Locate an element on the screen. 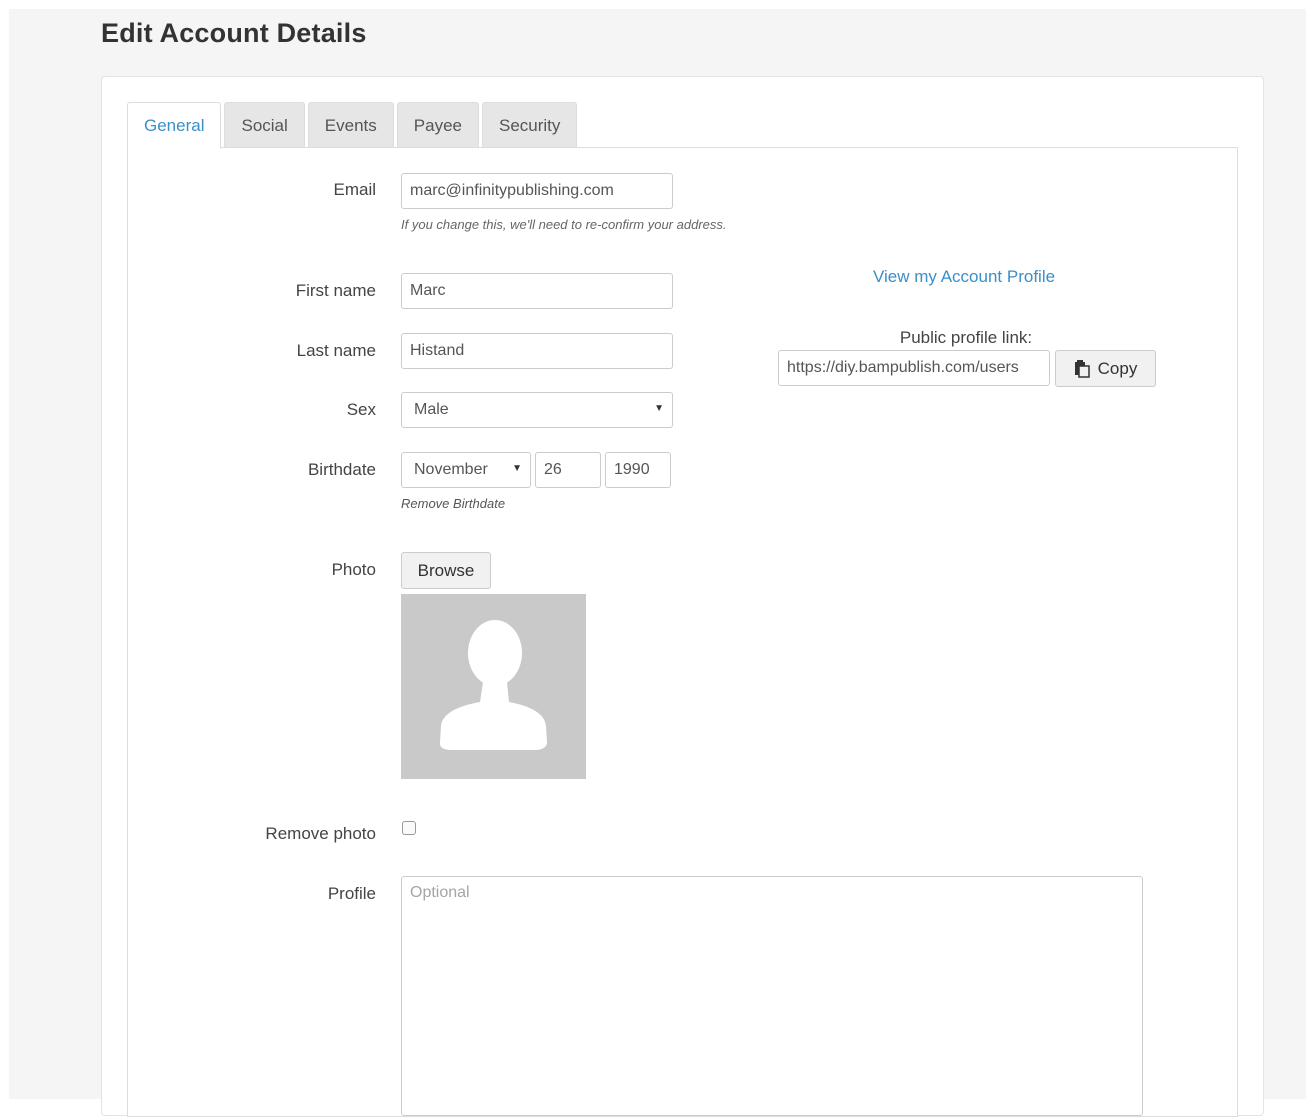 This screenshot has height=1117, width=1306. view-account-profile-link: View my Account Profile is located at coordinates (964, 277).